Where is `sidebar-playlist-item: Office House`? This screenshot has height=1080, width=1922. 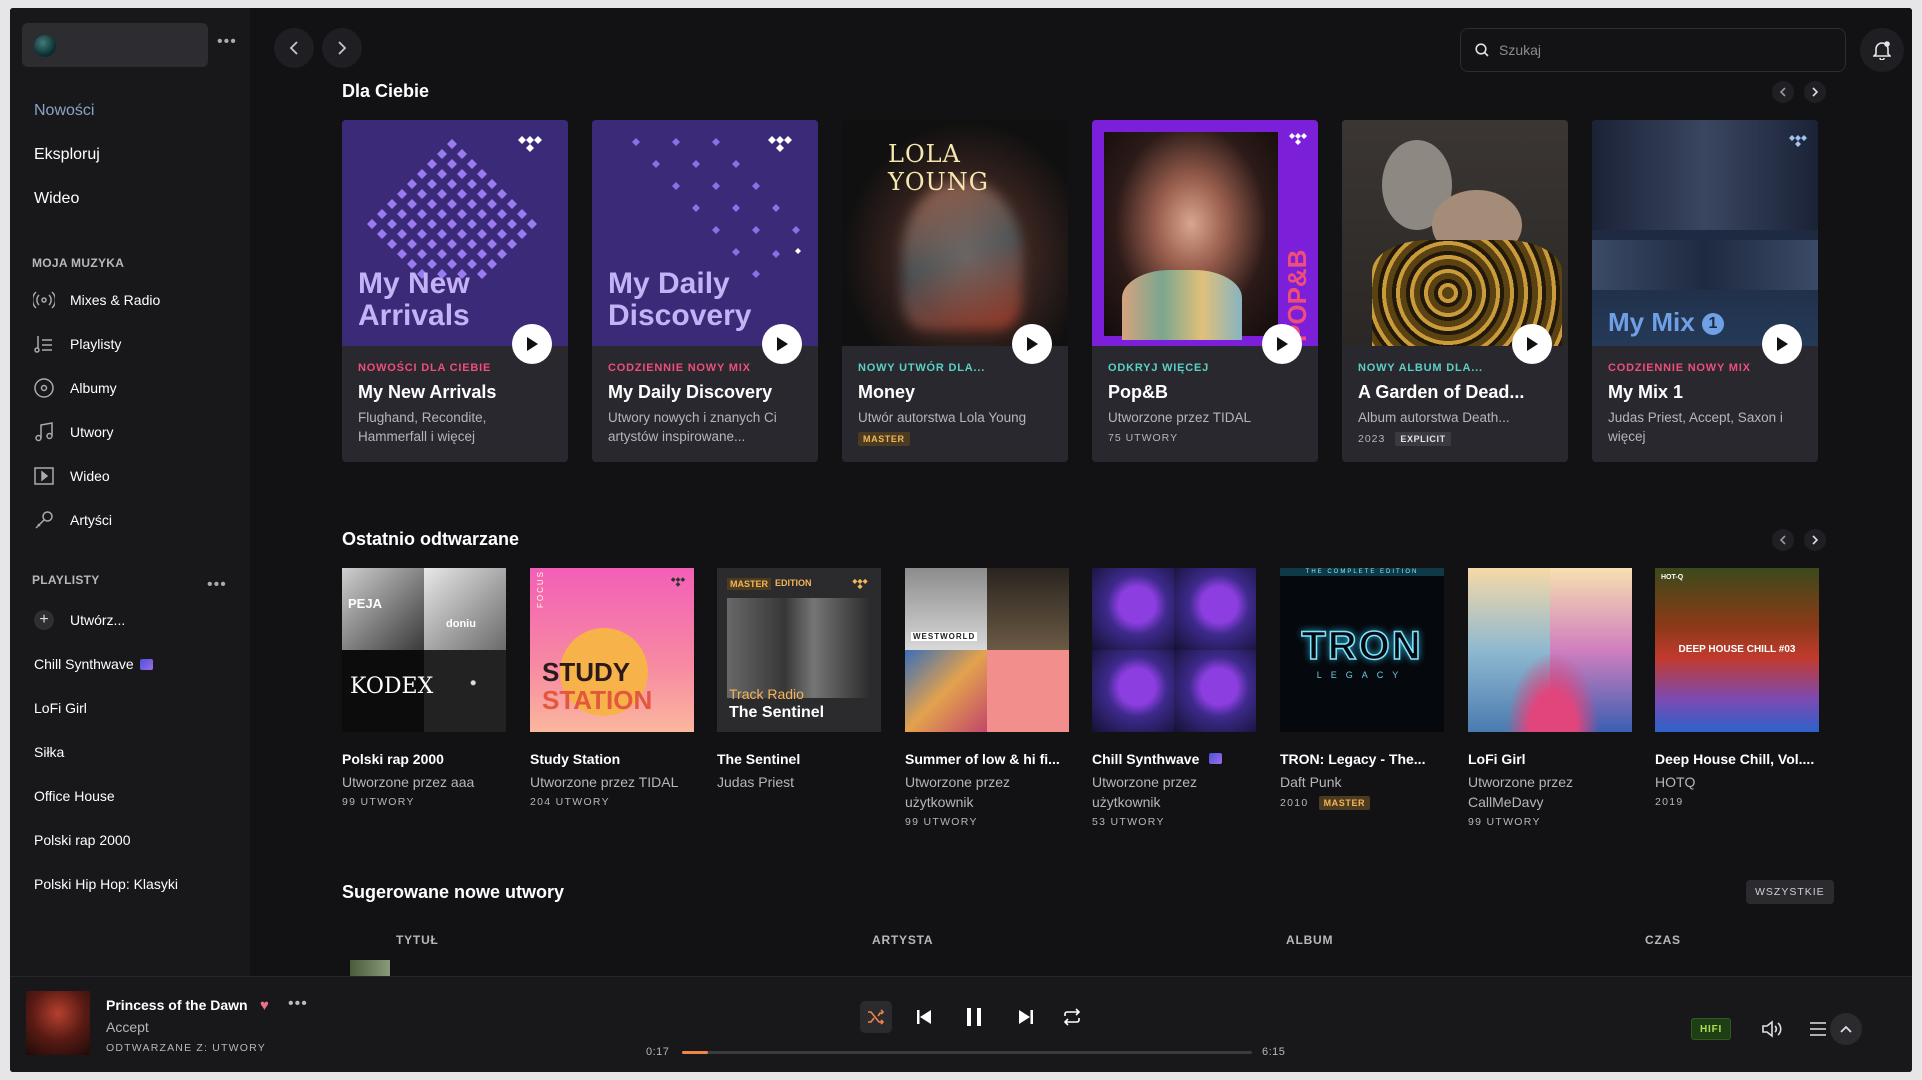 sidebar-playlist-item: Office House is located at coordinates (105, 796).